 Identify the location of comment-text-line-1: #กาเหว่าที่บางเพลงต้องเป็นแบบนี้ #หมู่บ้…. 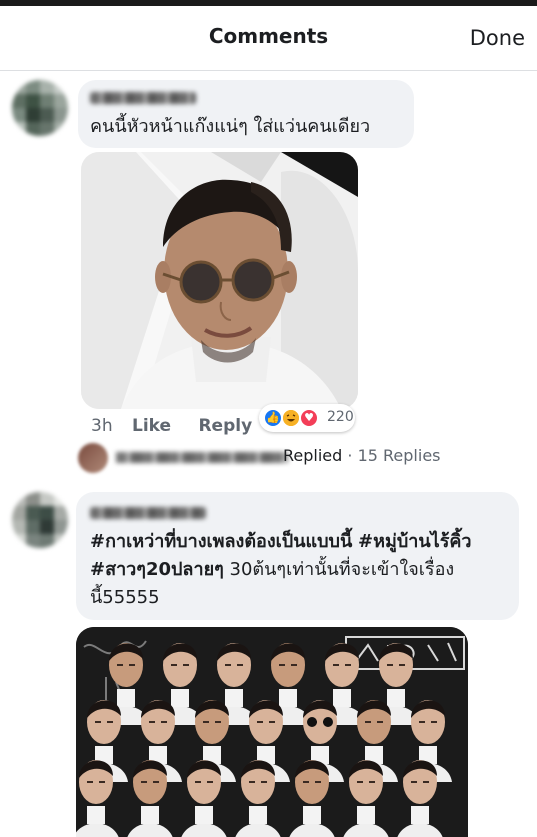
(281, 541).